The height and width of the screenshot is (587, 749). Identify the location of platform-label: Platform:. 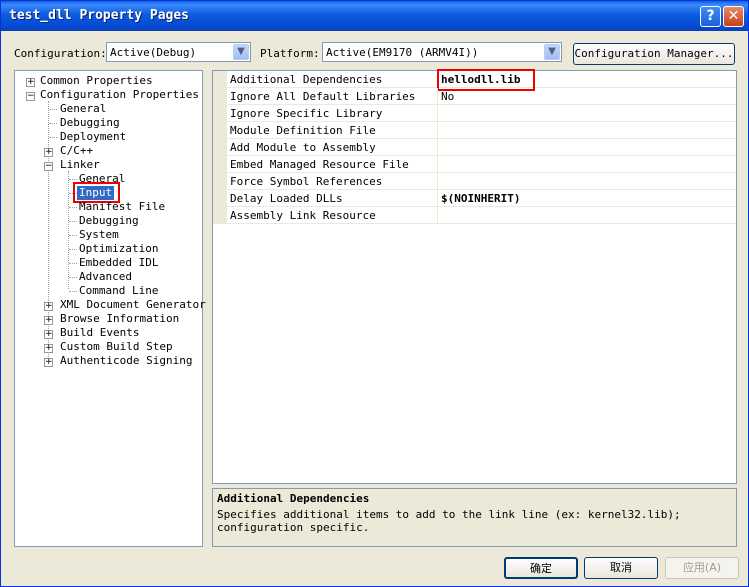
(290, 53).